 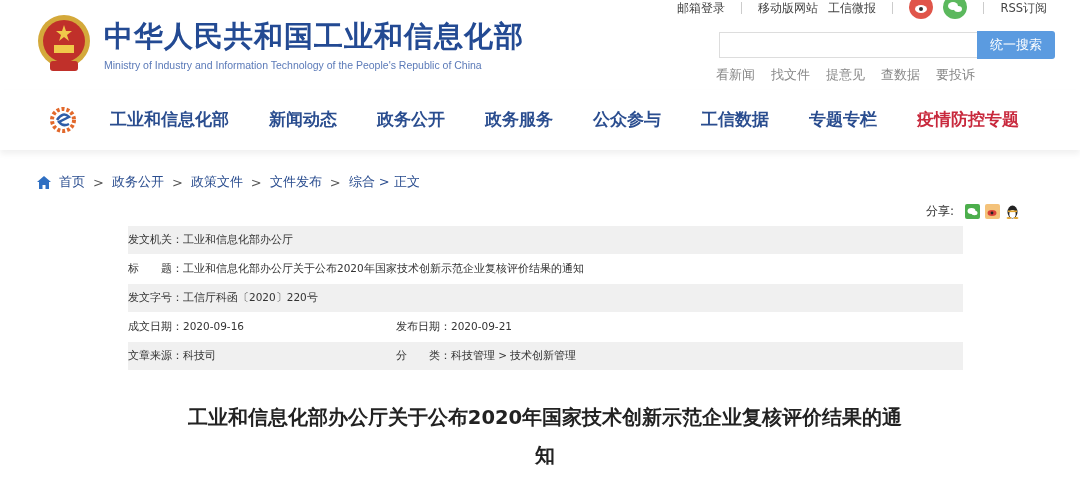 What do you see at coordinates (411, 120) in the screenshot?
I see `nav-item: 政务公开` at bounding box center [411, 120].